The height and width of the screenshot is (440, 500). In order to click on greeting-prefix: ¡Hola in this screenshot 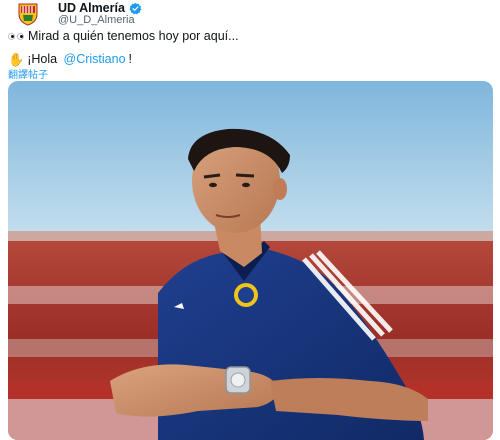, I will do `click(44, 59)`.